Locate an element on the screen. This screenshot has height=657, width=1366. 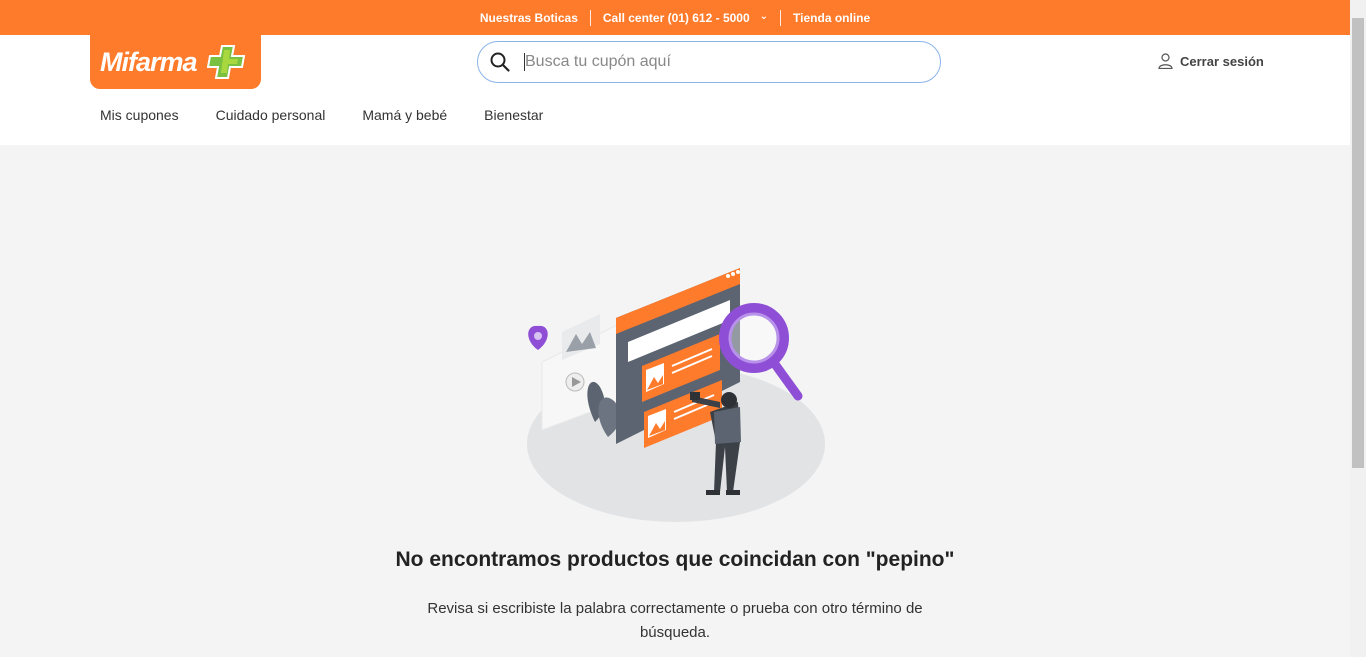
logout-button: Cerrar sesión is located at coordinates (1211, 61).